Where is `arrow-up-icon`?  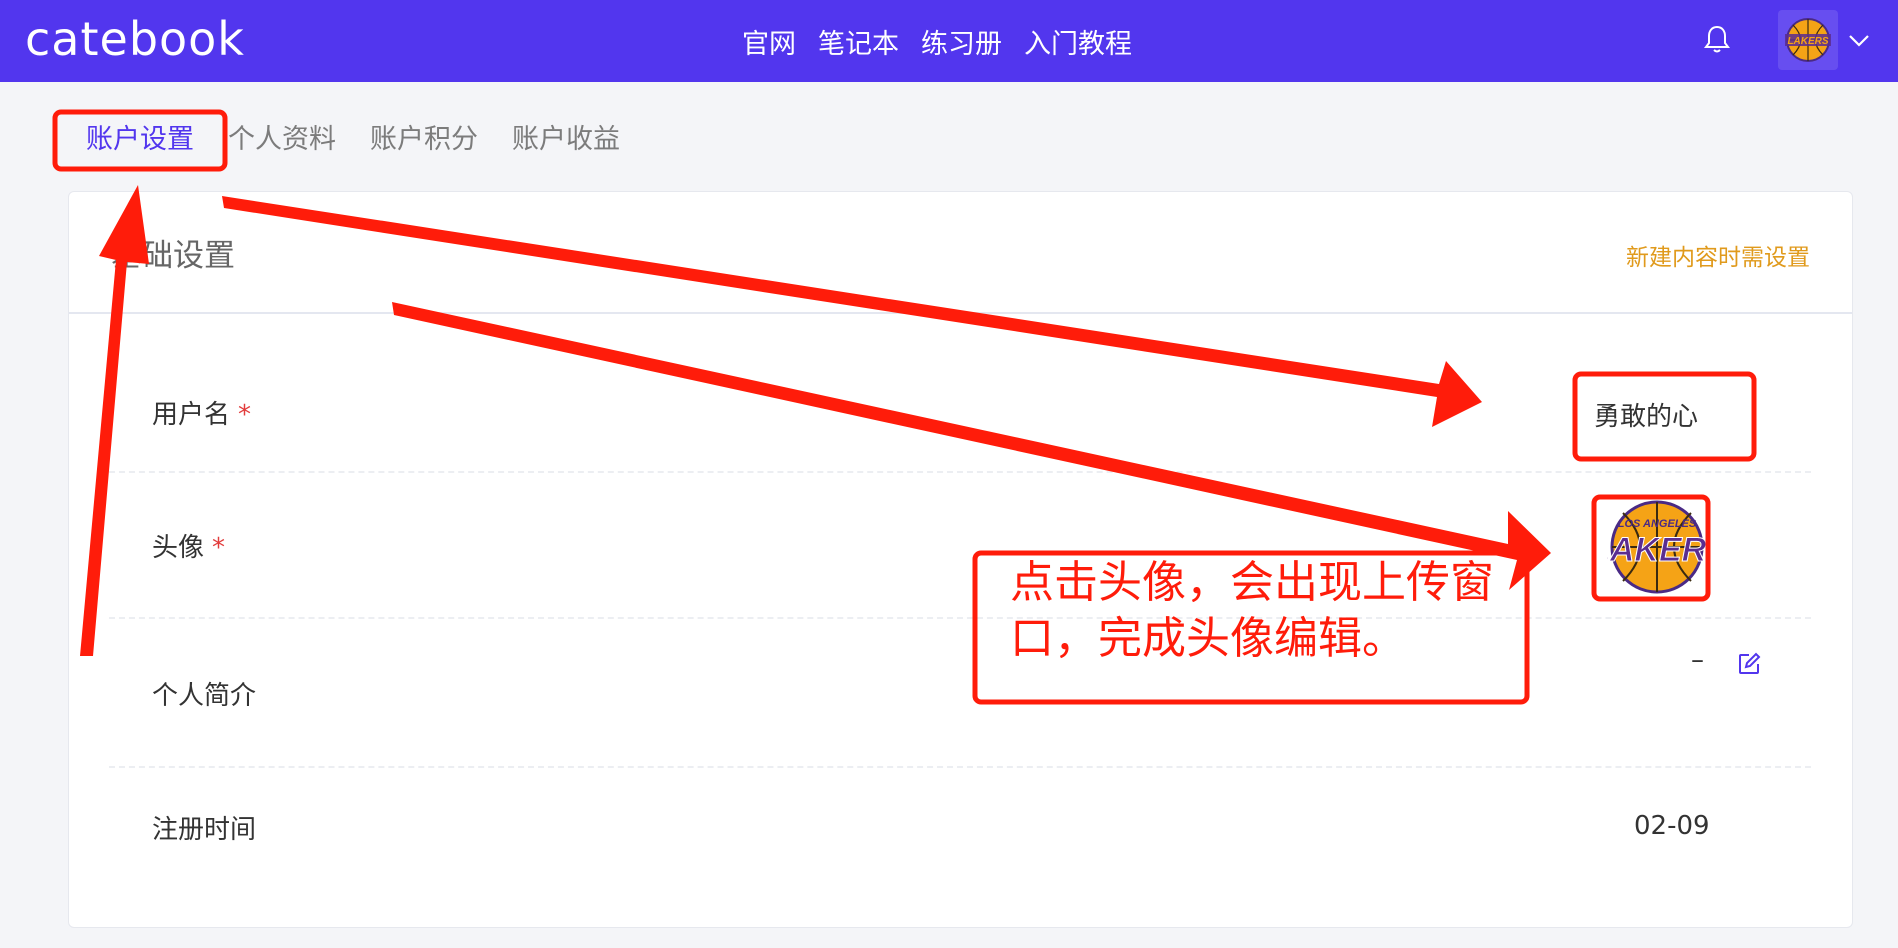
arrow-up-icon is located at coordinates (114, 420).